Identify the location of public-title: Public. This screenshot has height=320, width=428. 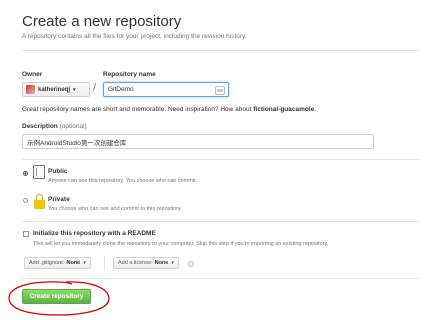
(58, 171).